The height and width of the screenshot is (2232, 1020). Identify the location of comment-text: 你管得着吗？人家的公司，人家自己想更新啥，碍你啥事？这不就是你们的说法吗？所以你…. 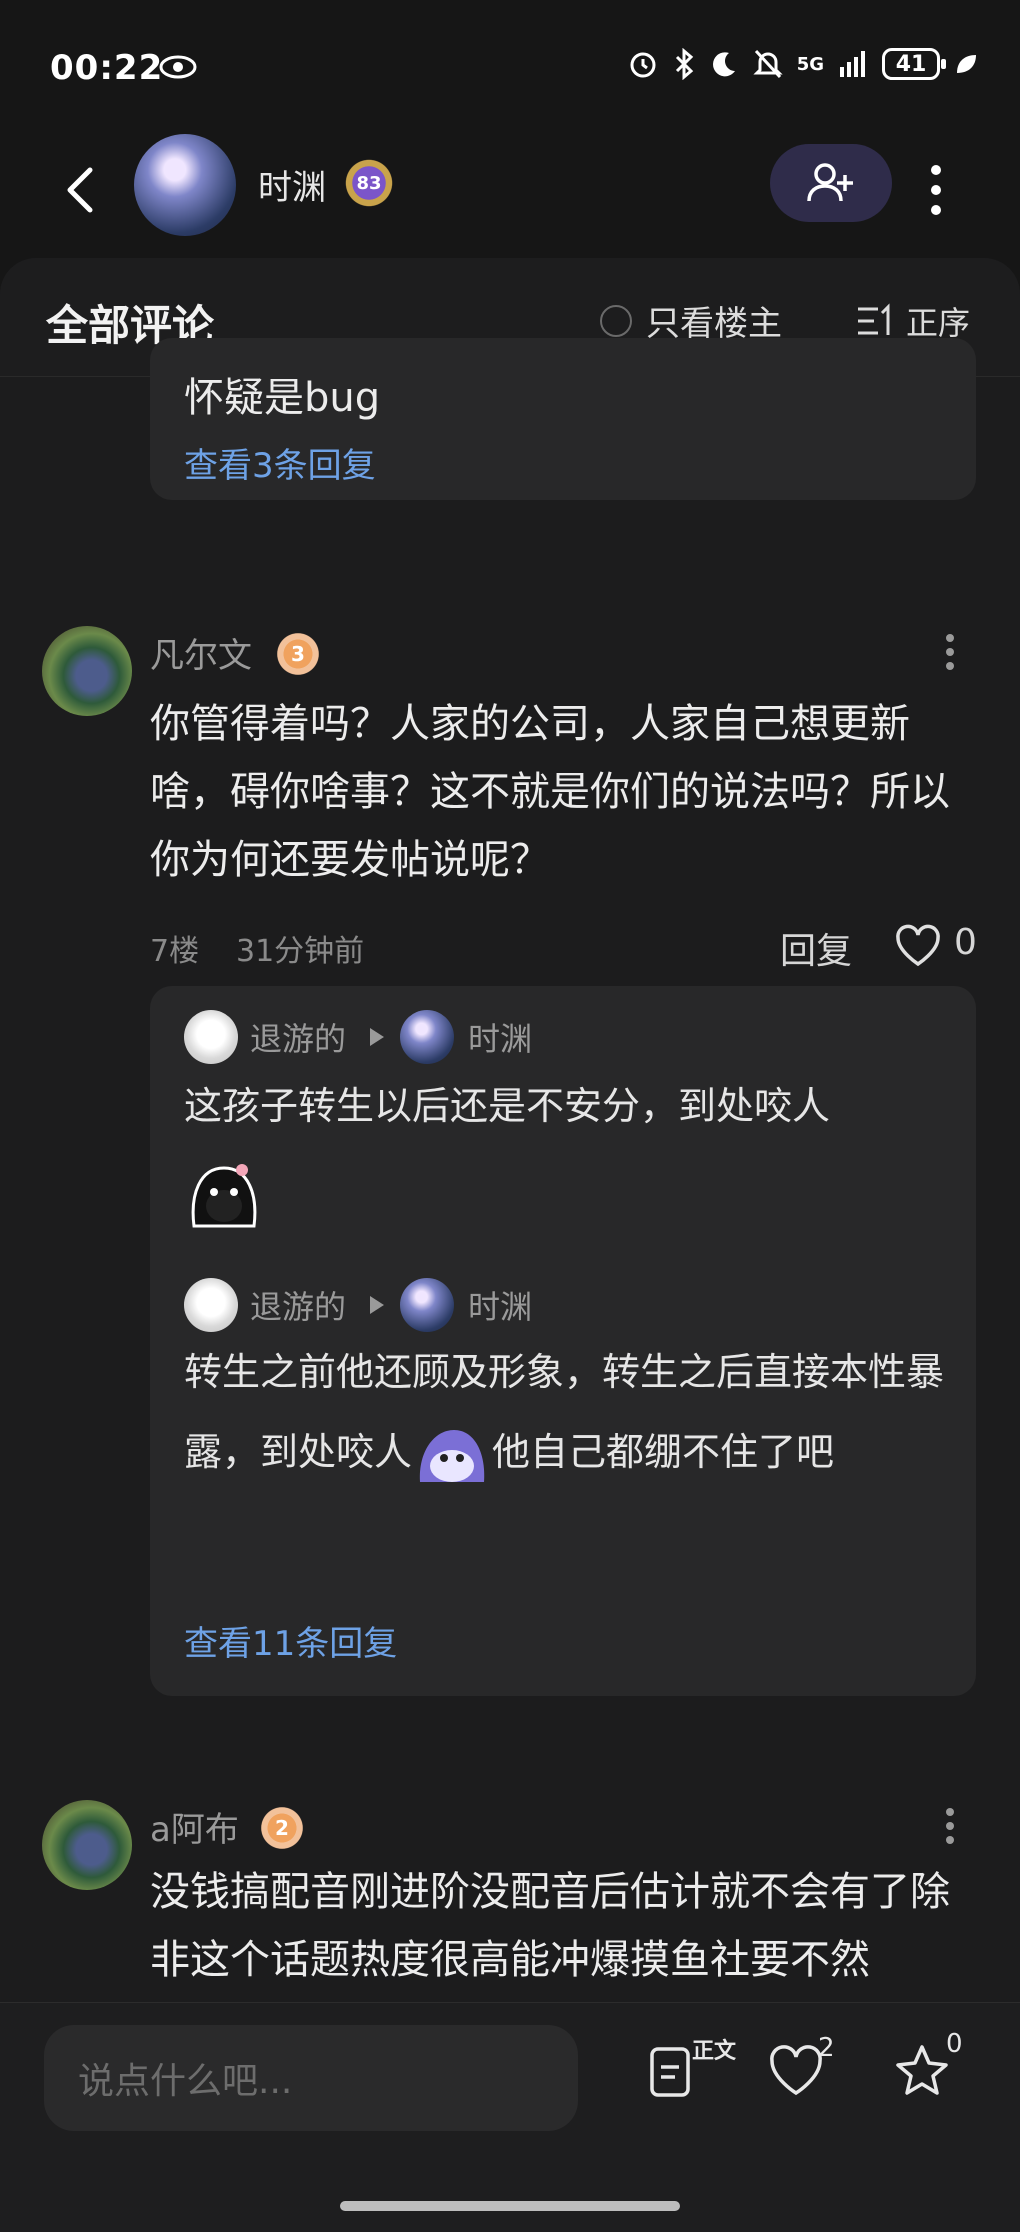
(550, 792).